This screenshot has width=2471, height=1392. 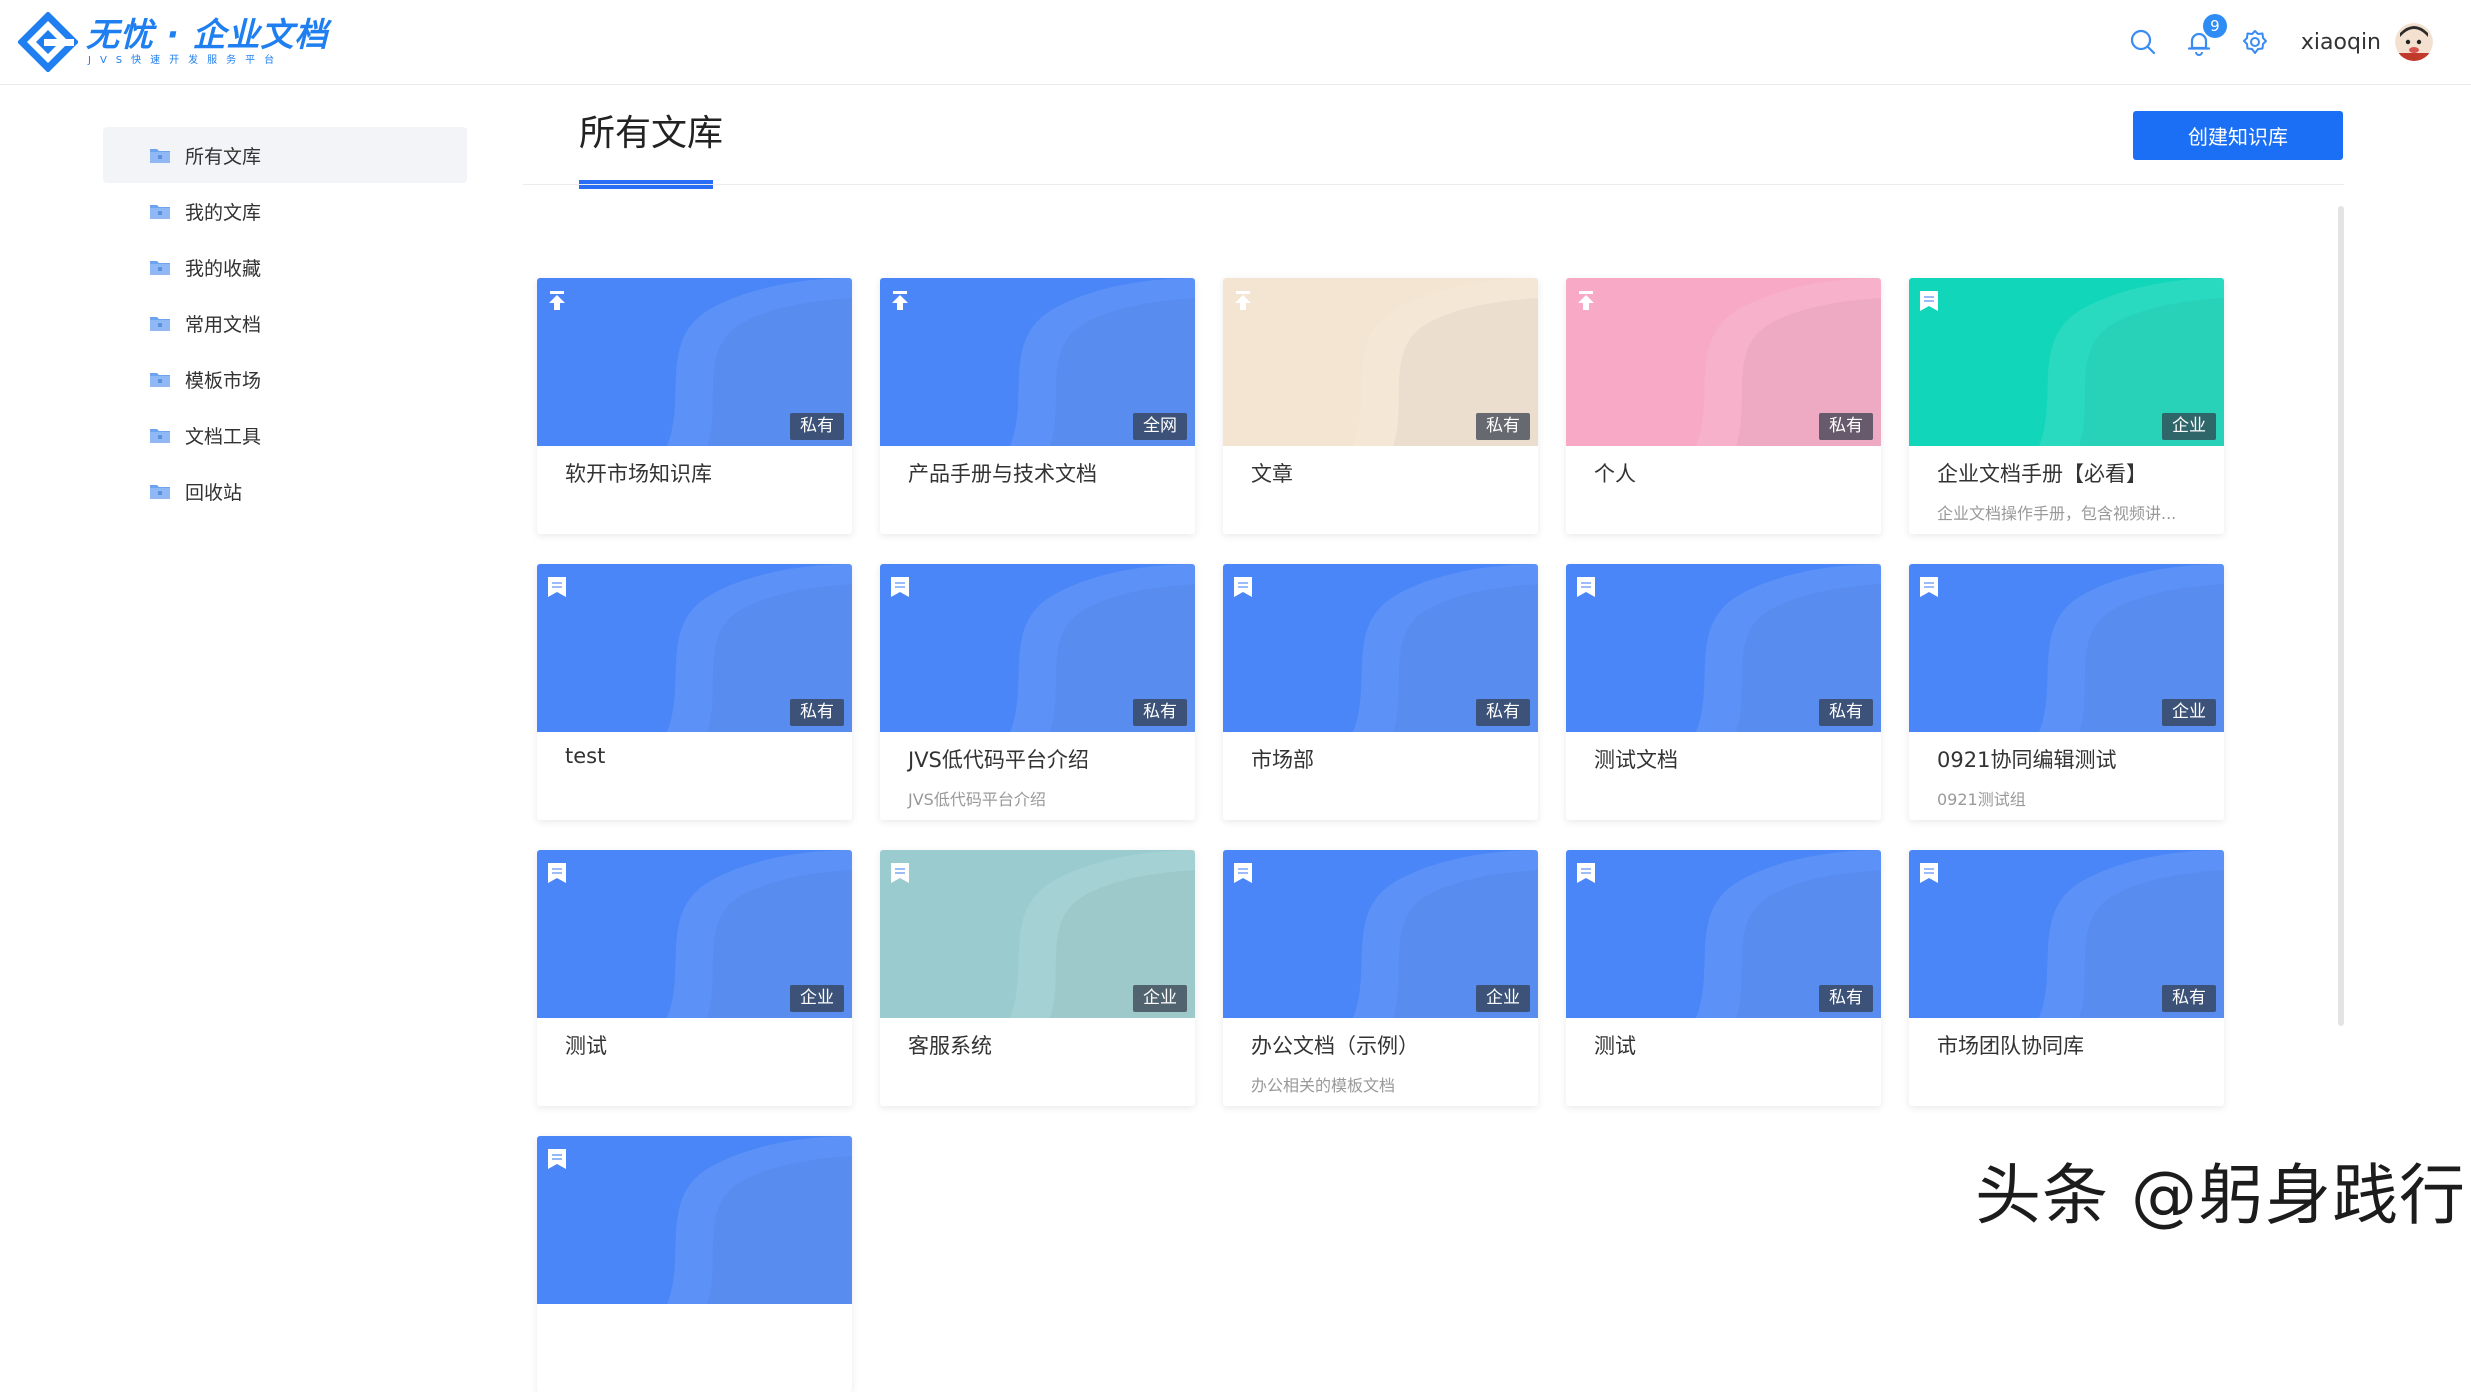 What do you see at coordinates (1037, 362) in the screenshot?
I see `library-cover: 全网` at bounding box center [1037, 362].